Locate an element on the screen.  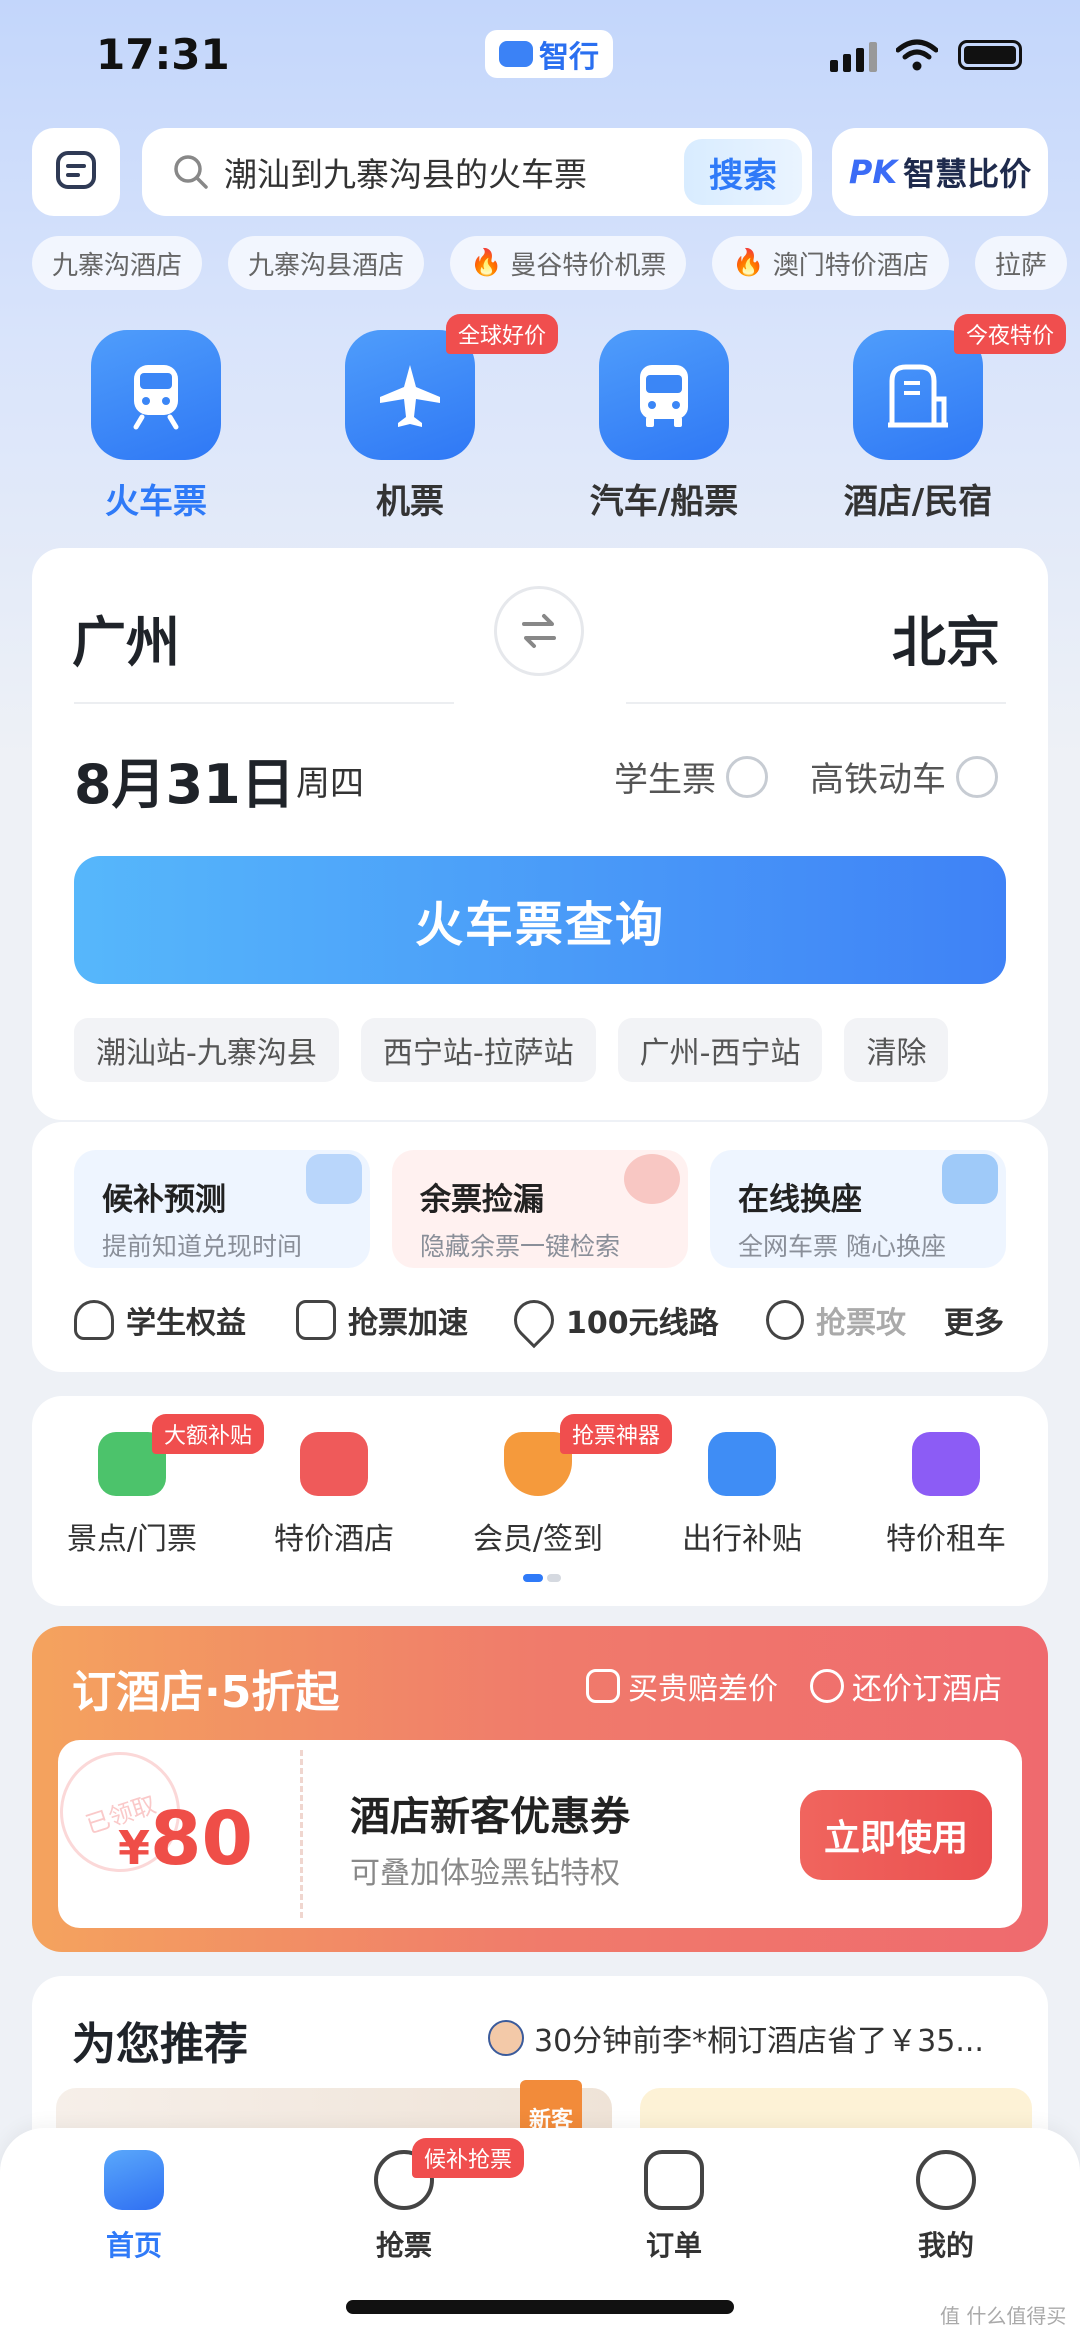
grid-item-subsidy: 出行补贴 is located at coordinates (742, 1495).